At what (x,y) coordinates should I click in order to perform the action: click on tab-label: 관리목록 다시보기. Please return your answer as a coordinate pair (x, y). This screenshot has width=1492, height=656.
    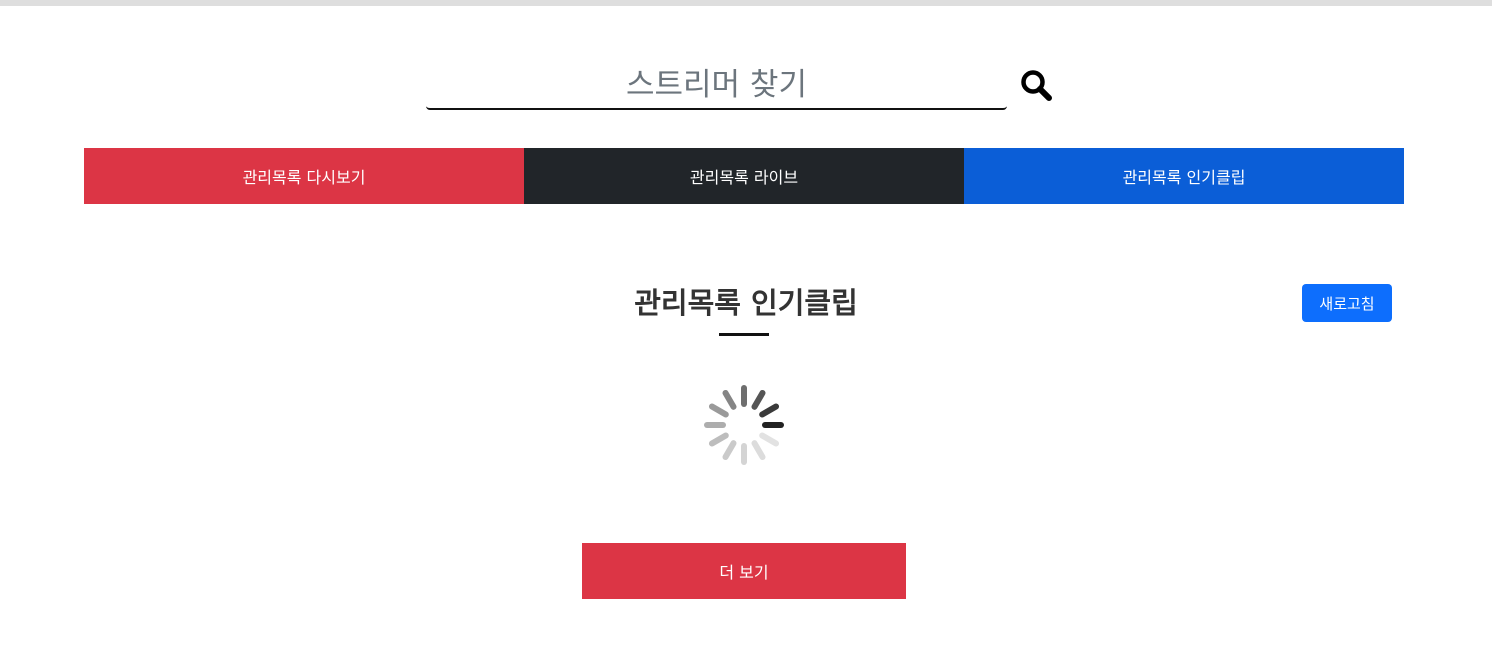
    Looking at the image, I should click on (304, 177).